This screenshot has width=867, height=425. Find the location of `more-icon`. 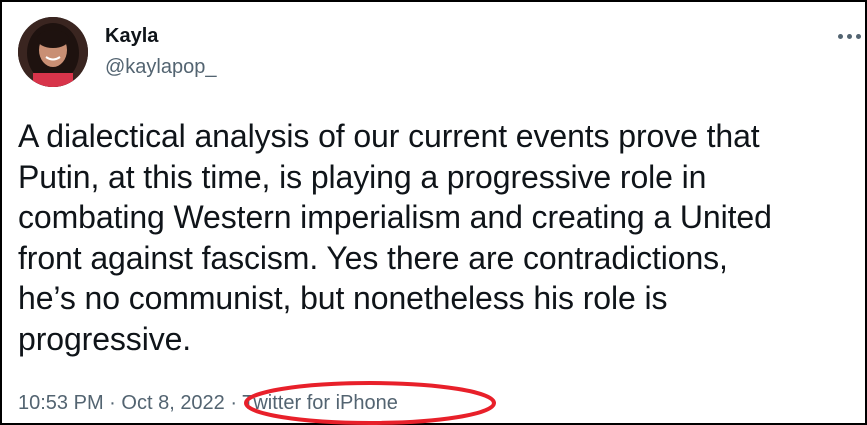

more-icon is located at coordinates (849, 36).